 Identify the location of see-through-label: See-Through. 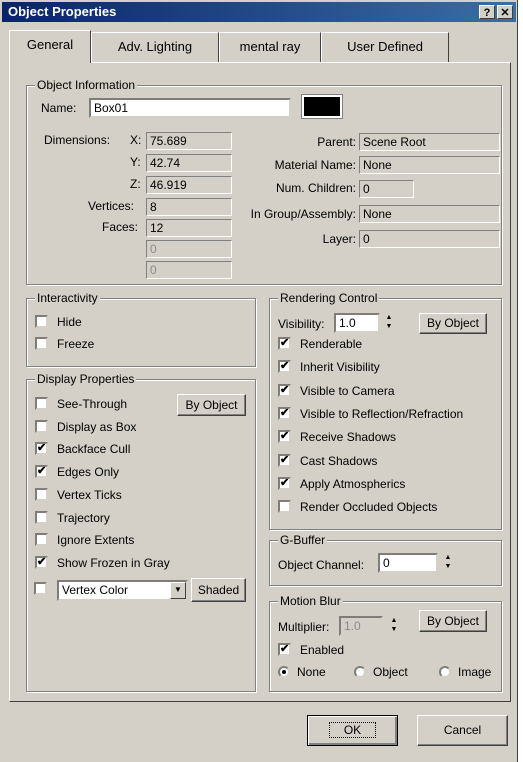
(92, 404).